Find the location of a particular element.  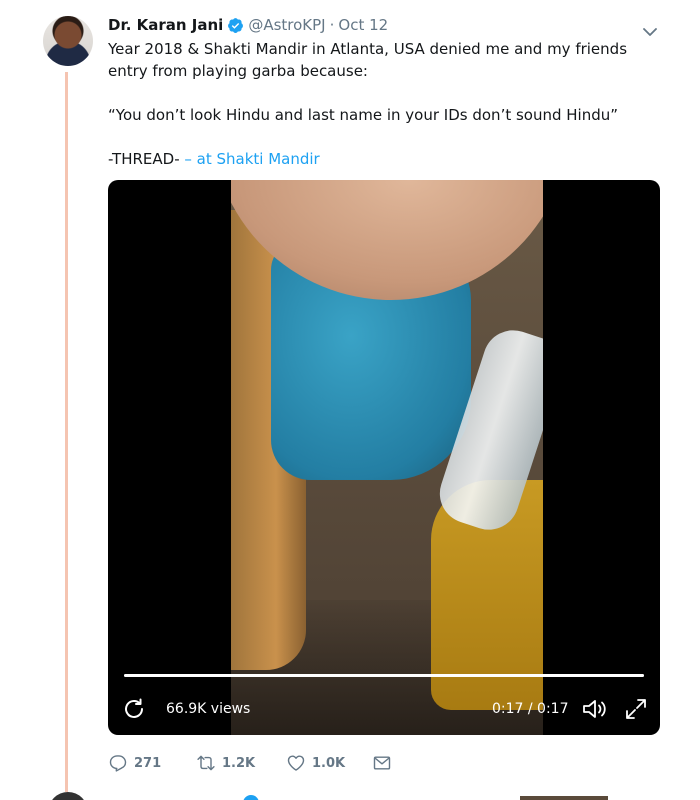

direct-message-icon is located at coordinates (382, 763).